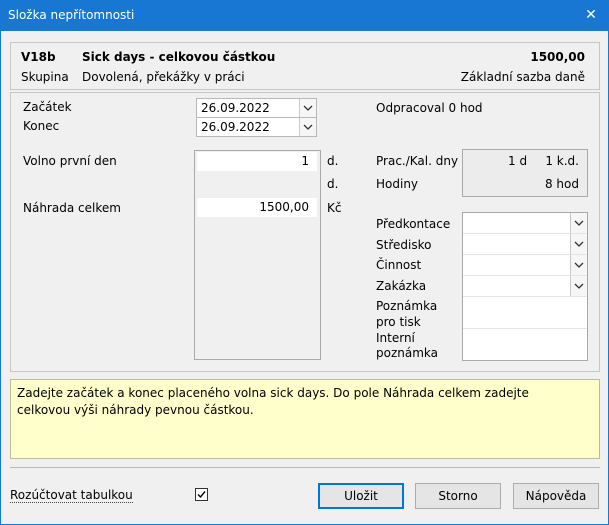 This screenshot has height=525, width=609. What do you see at coordinates (235, 108) in the screenshot?
I see `start-date-value: 26.09.2022` at bounding box center [235, 108].